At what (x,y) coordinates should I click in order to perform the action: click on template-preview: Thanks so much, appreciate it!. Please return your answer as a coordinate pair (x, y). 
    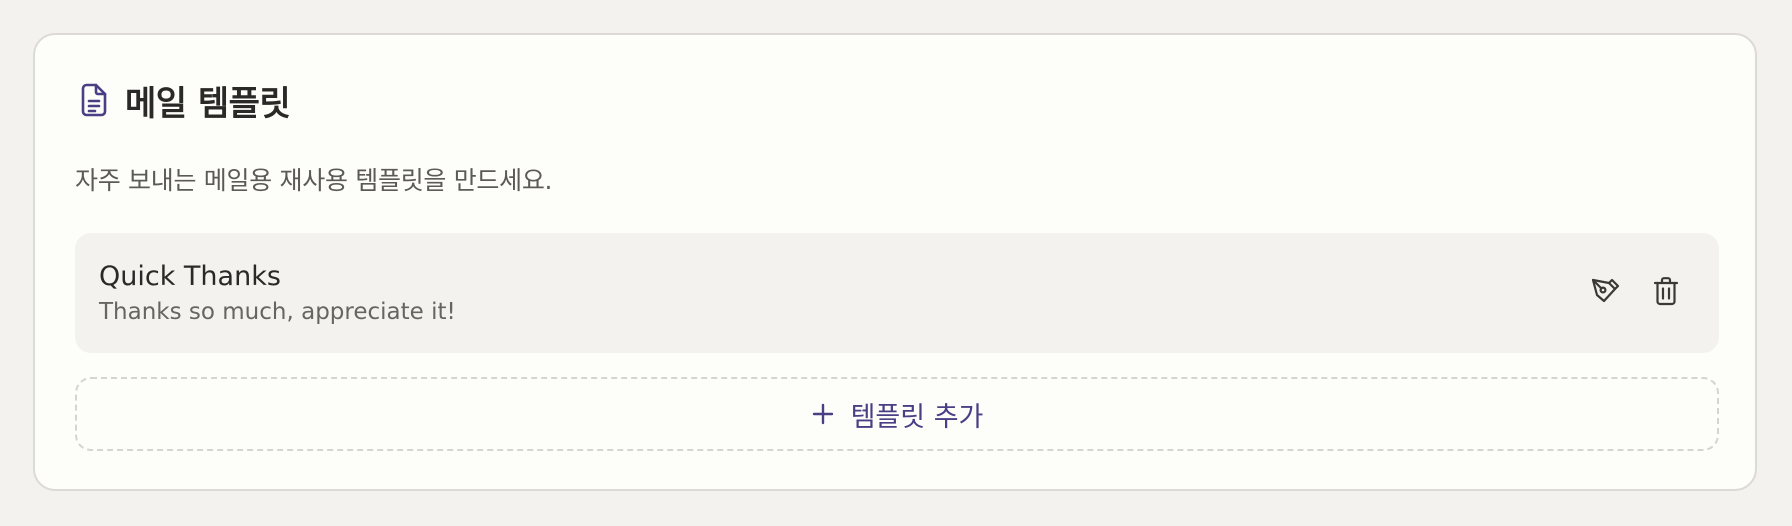
    Looking at the image, I should click on (277, 312).